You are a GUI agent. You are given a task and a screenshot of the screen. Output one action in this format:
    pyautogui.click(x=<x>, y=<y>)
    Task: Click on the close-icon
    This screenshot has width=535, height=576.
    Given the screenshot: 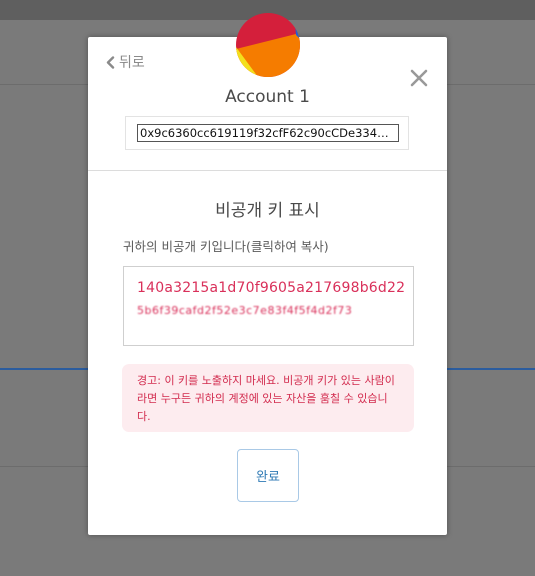 What is the action you would take?
    pyautogui.click(x=419, y=78)
    